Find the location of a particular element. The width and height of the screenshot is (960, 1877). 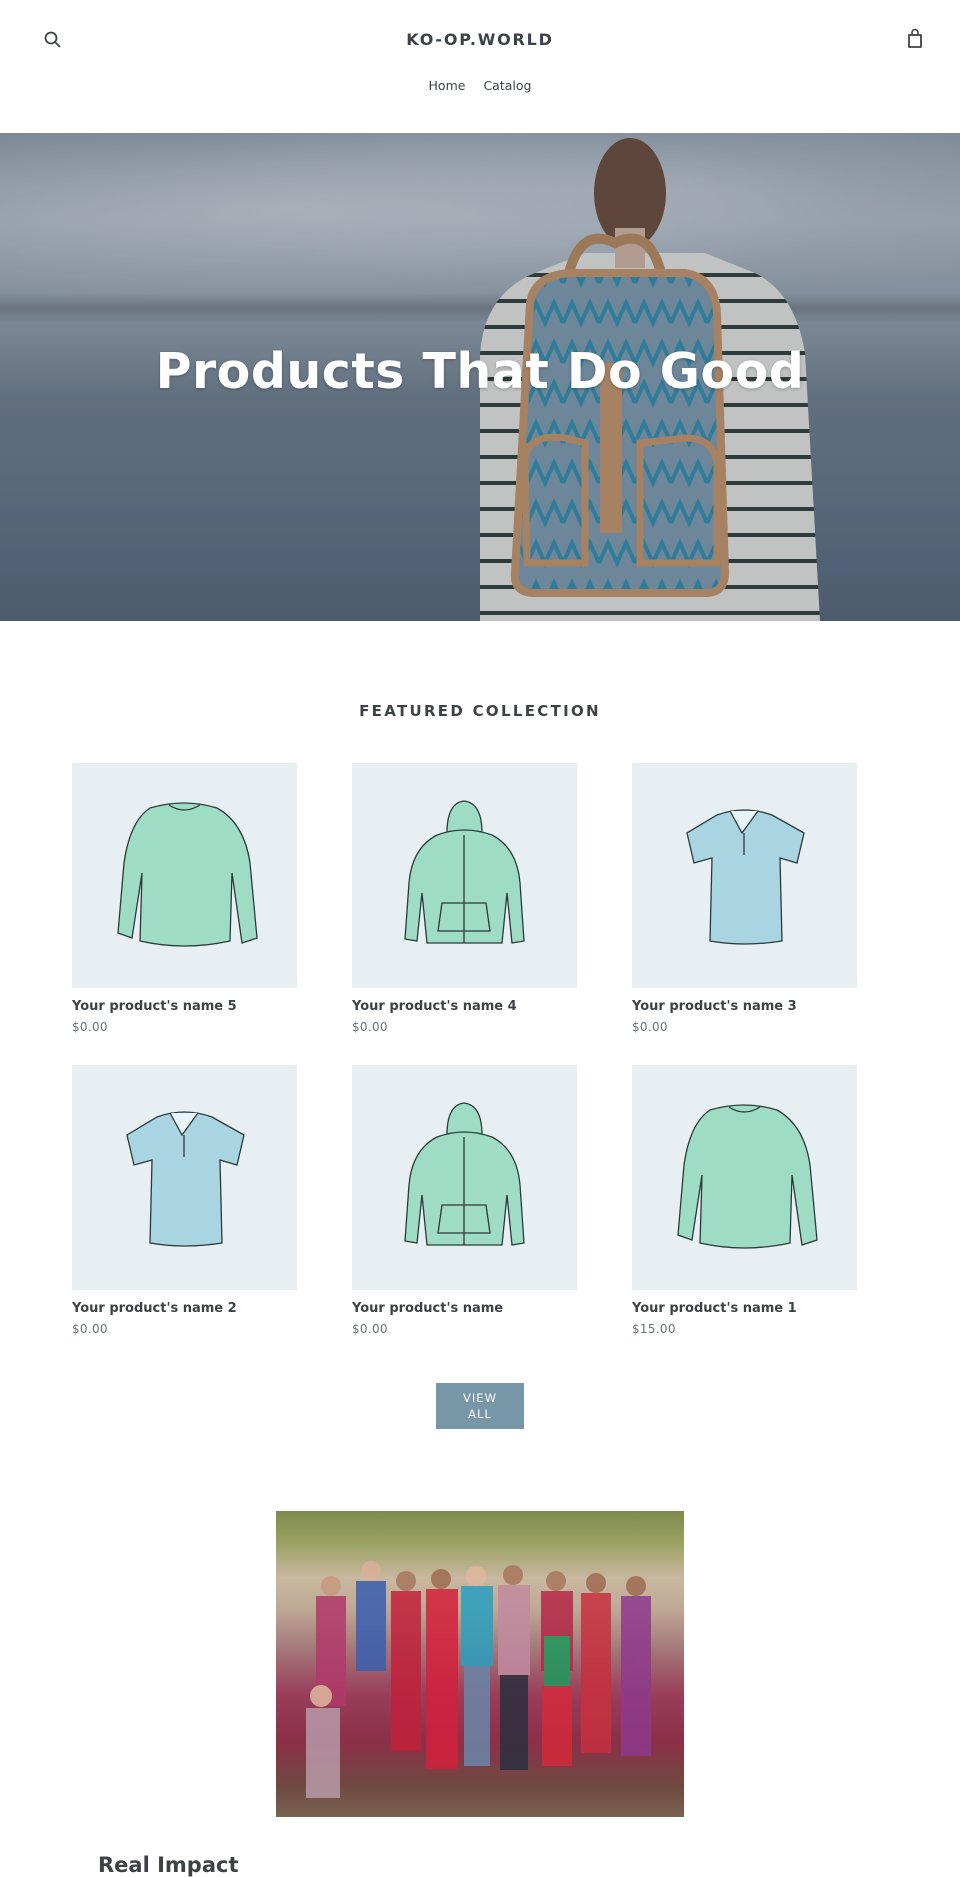

cart-button is located at coordinates (915, 39).